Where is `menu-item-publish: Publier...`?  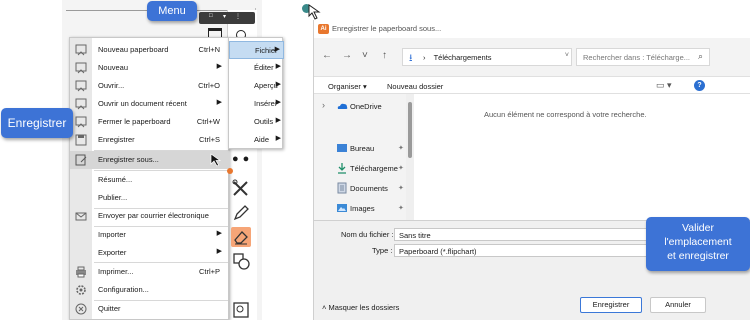
menu-item-publish: Publier... is located at coordinates (150, 198).